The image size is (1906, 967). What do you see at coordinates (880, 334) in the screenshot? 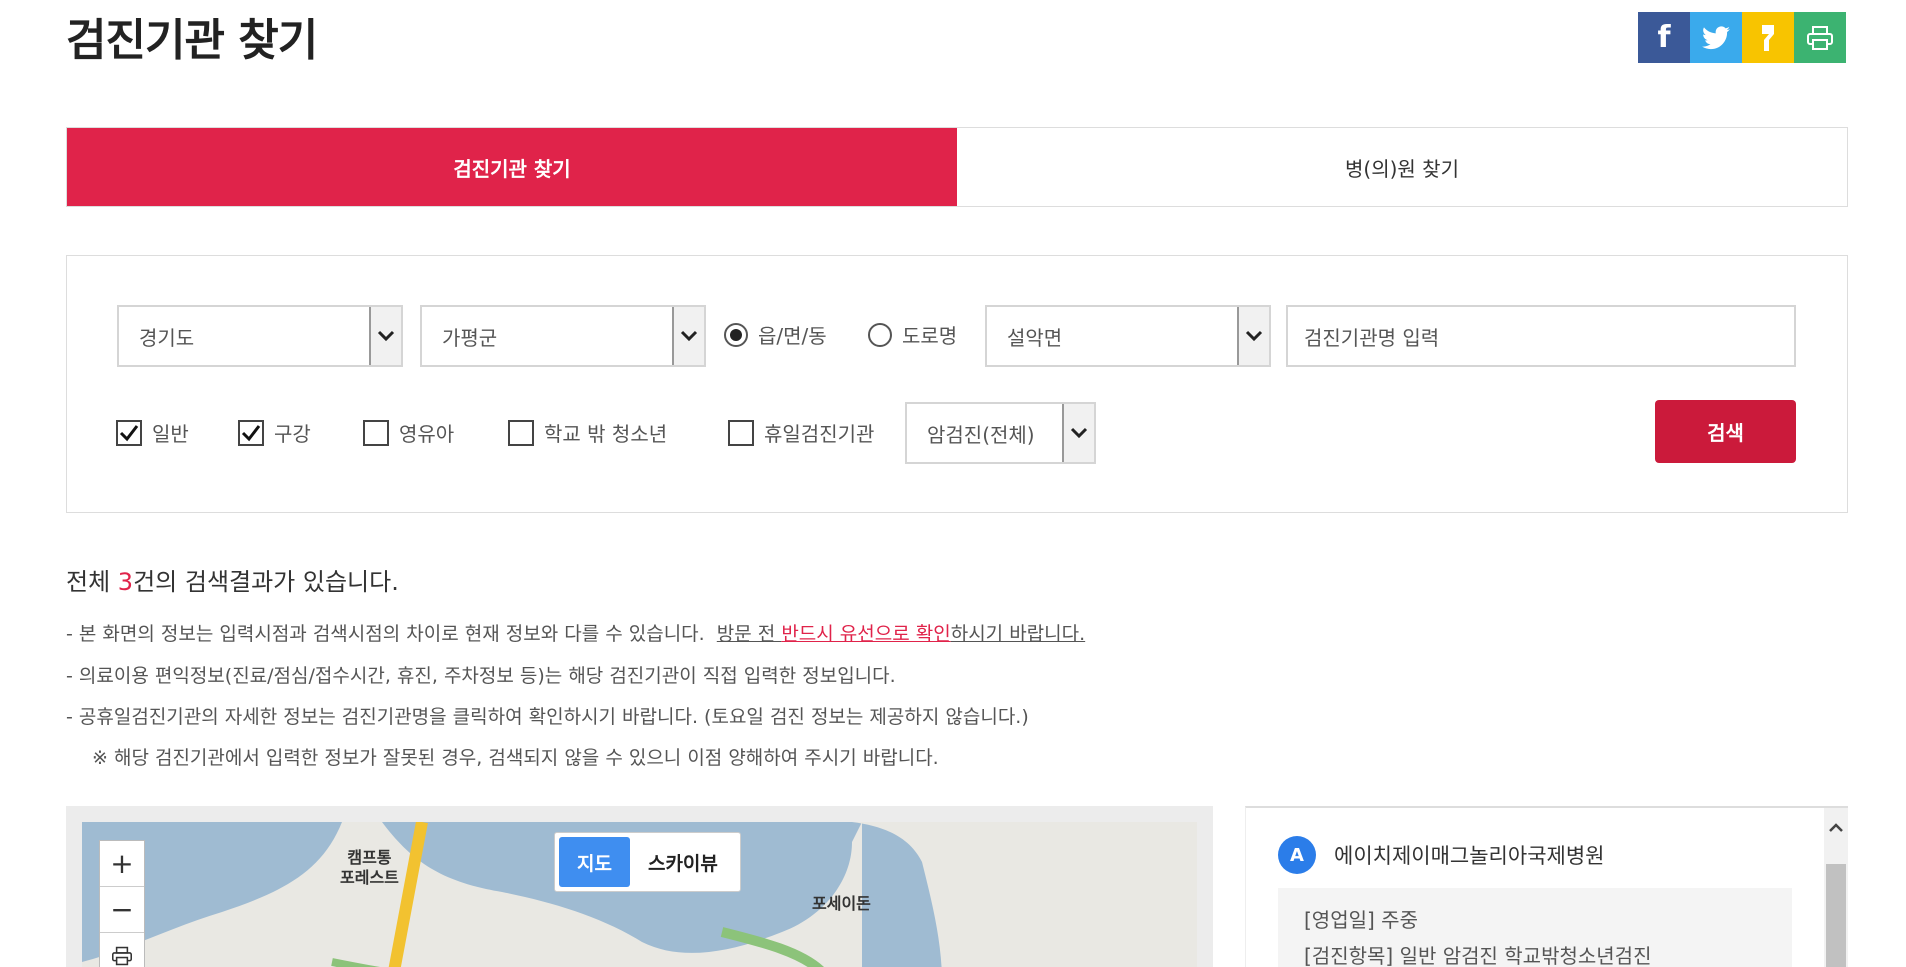
I see `radio-button-unchecked` at bounding box center [880, 334].